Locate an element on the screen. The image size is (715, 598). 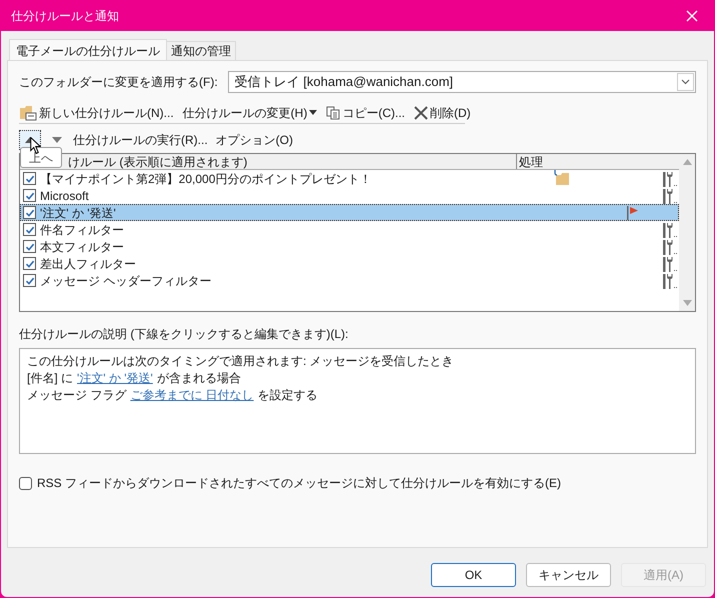
scrollbar is located at coordinates (687, 232).